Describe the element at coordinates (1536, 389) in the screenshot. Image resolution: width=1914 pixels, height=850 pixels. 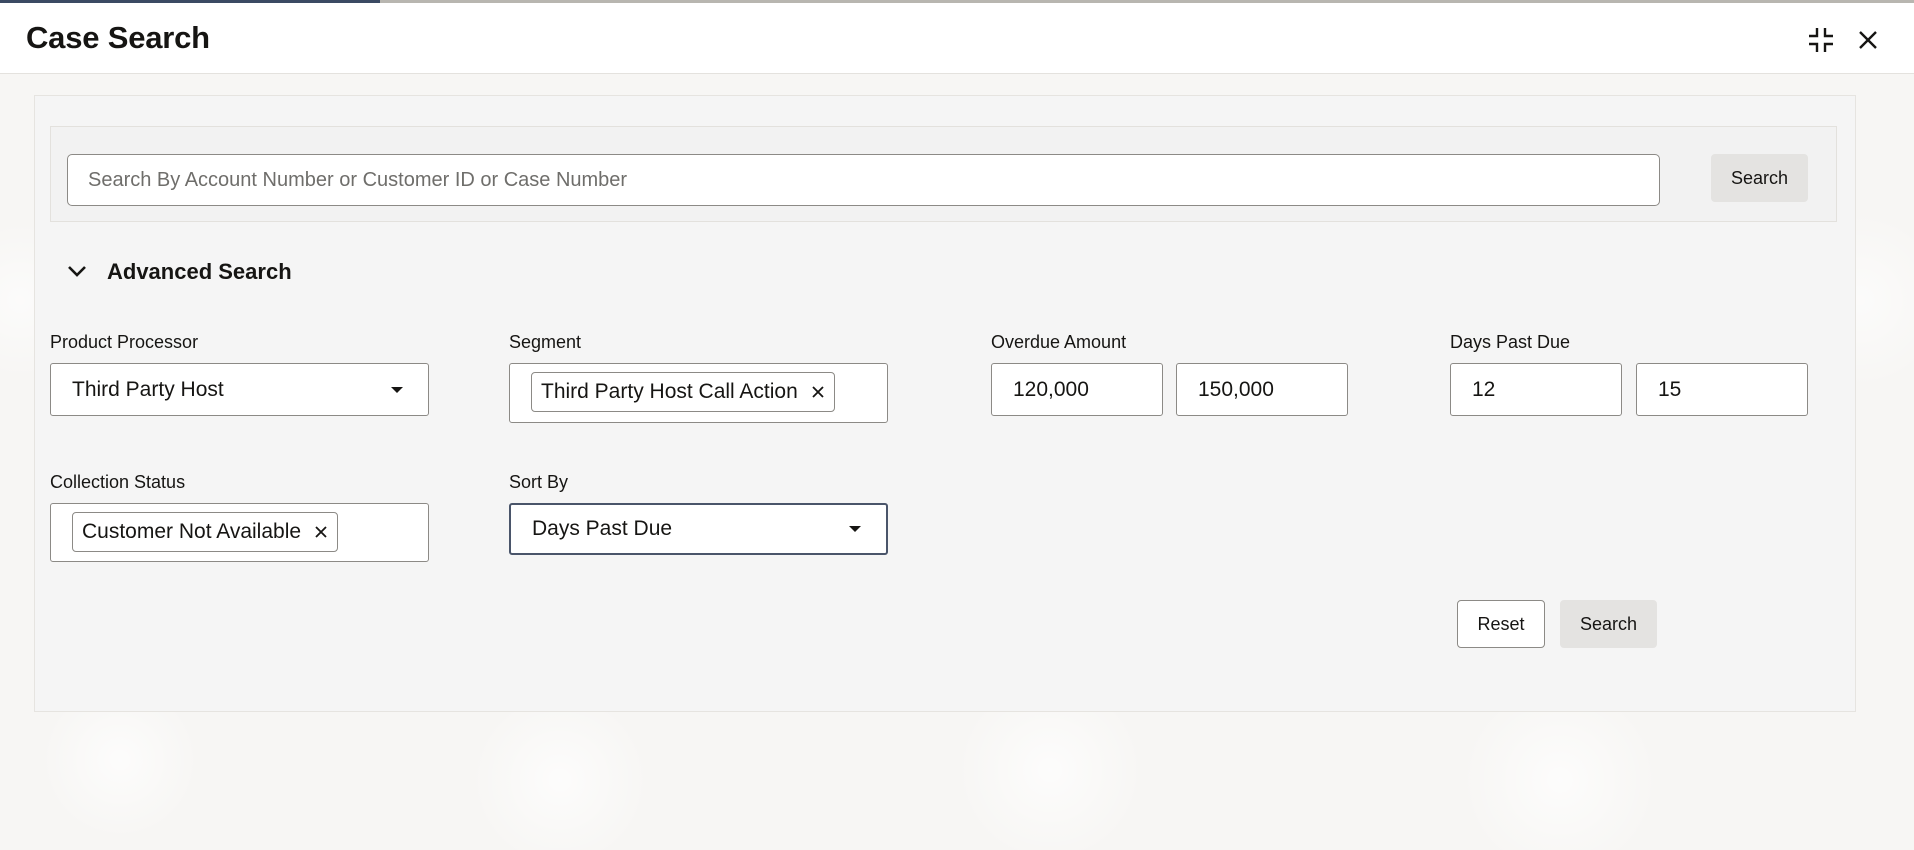
I see `days-past-due-from-input` at that location.